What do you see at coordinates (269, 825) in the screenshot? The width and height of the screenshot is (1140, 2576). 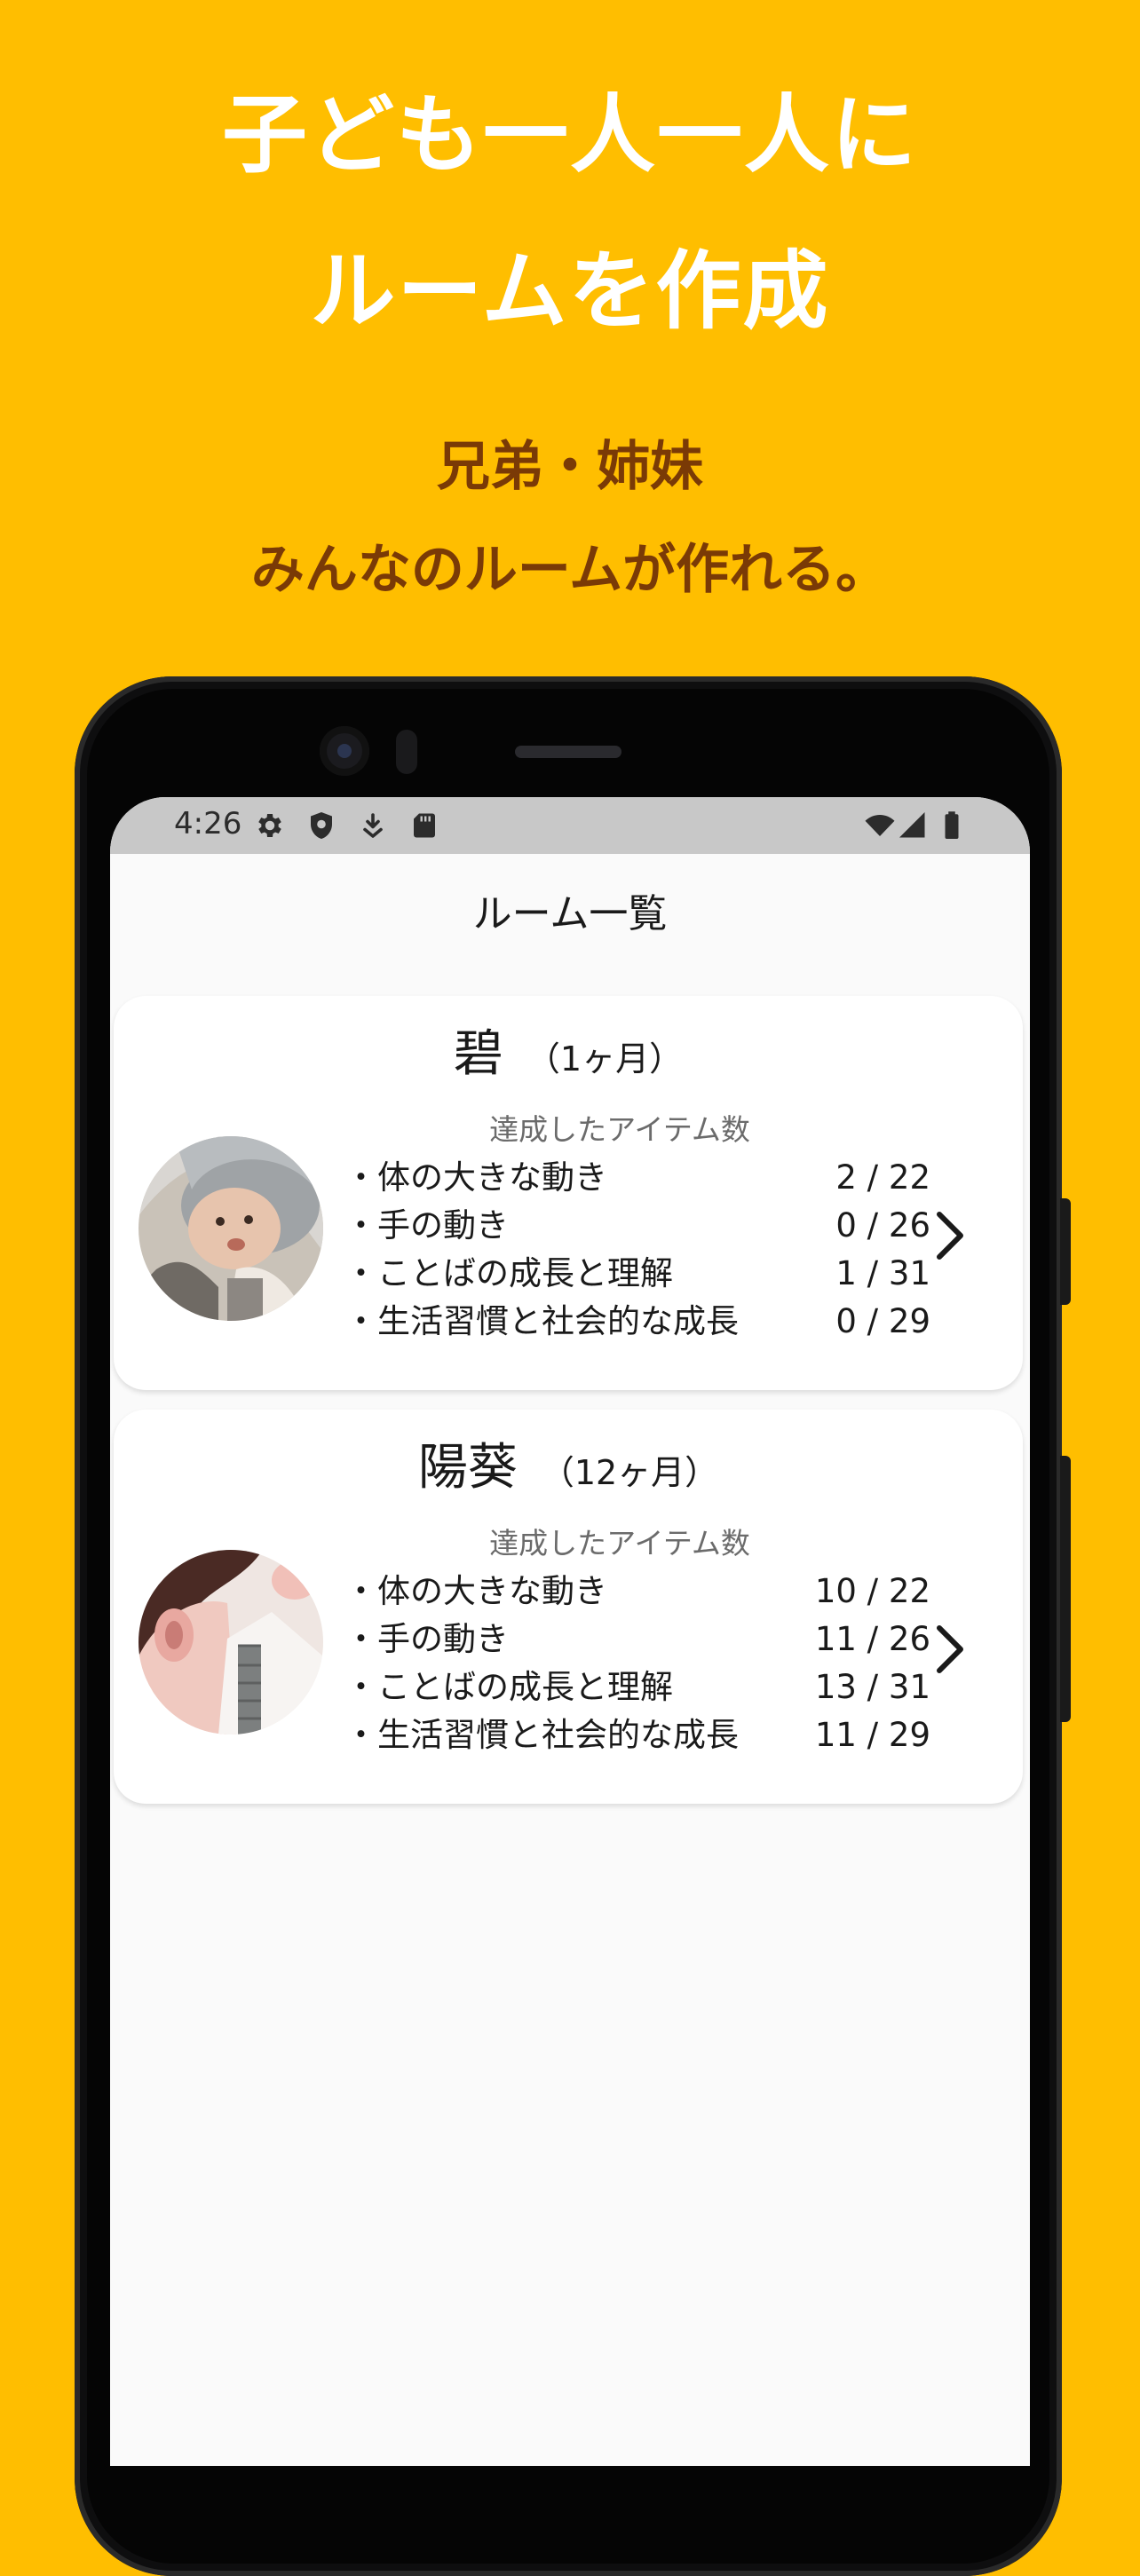 I see `gear-icon` at bounding box center [269, 825].